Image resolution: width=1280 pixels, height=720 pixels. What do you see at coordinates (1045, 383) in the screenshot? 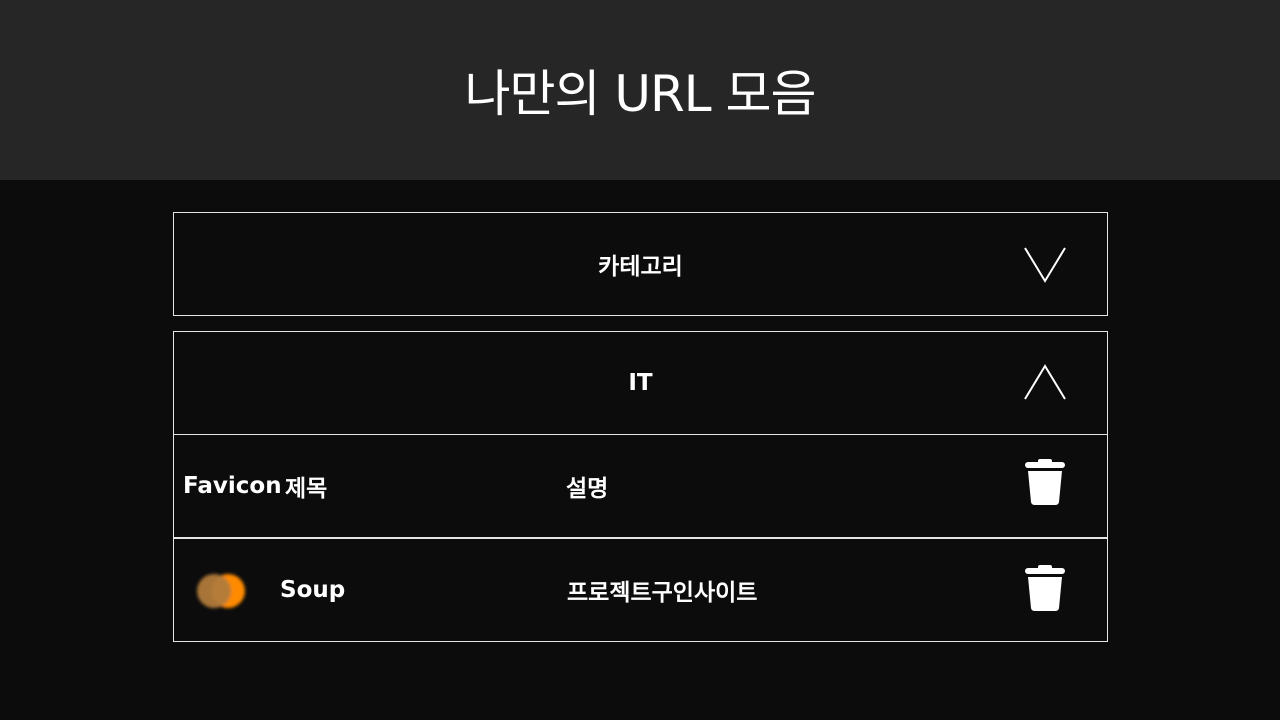
I see `chevron-up-icon` at bounding box center [1045, 383].